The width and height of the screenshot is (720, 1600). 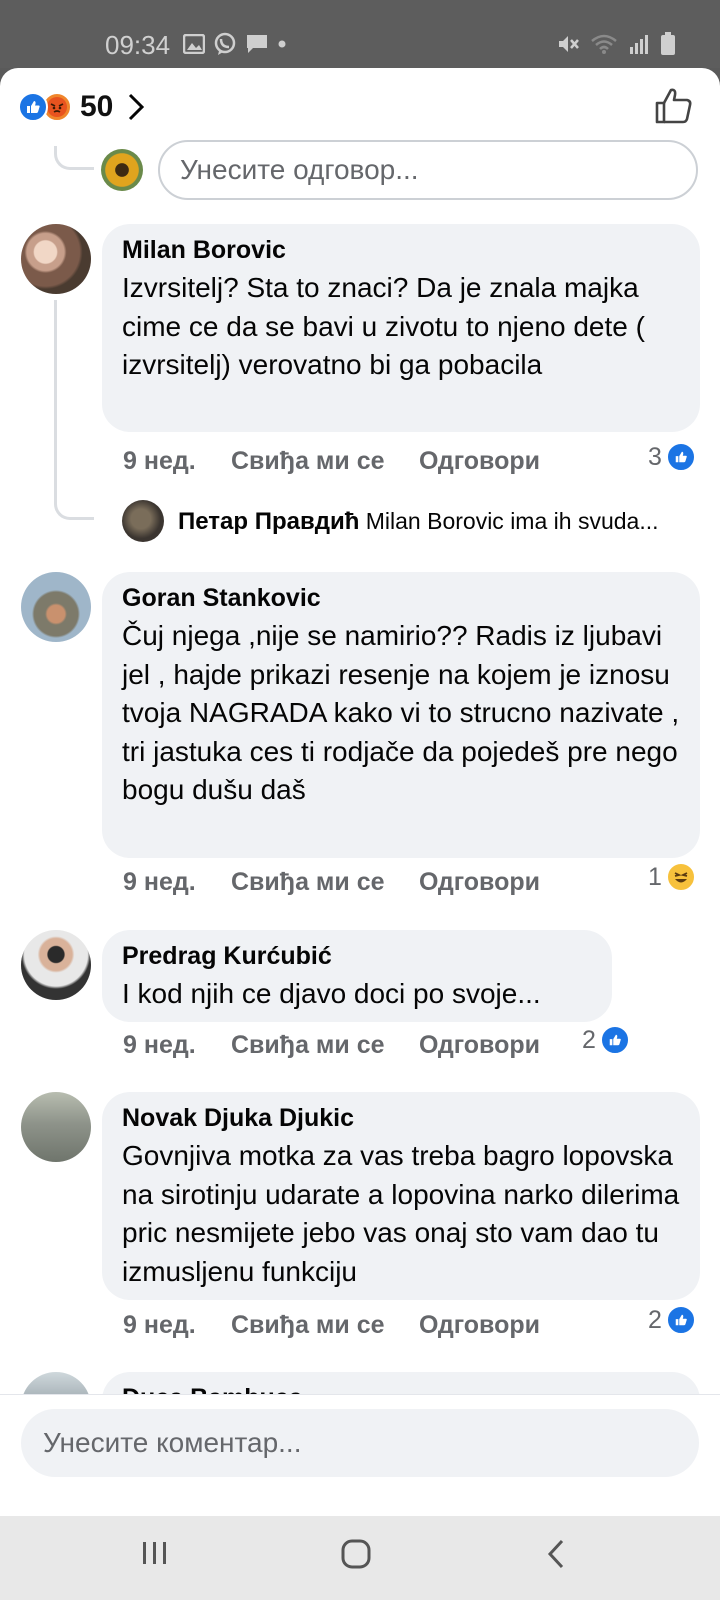 What do you see at coordinates (268, 521) in the screenshot?
I see `sub-reply-author: Петар Правдић` at bounding box center [268, 521].